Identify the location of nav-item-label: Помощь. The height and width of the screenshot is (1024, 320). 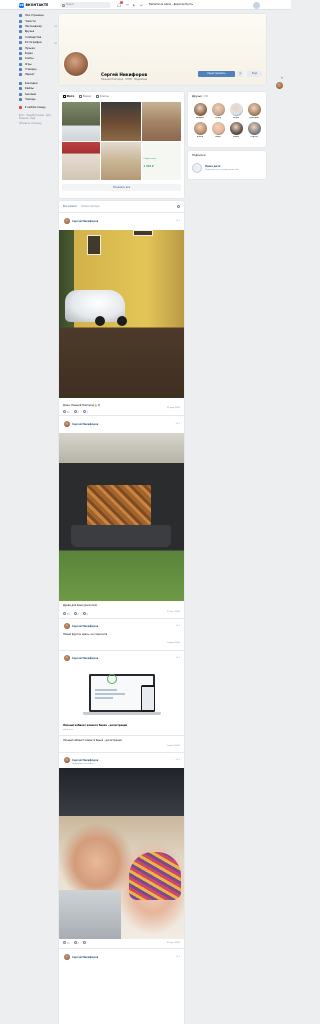
(30, 100).